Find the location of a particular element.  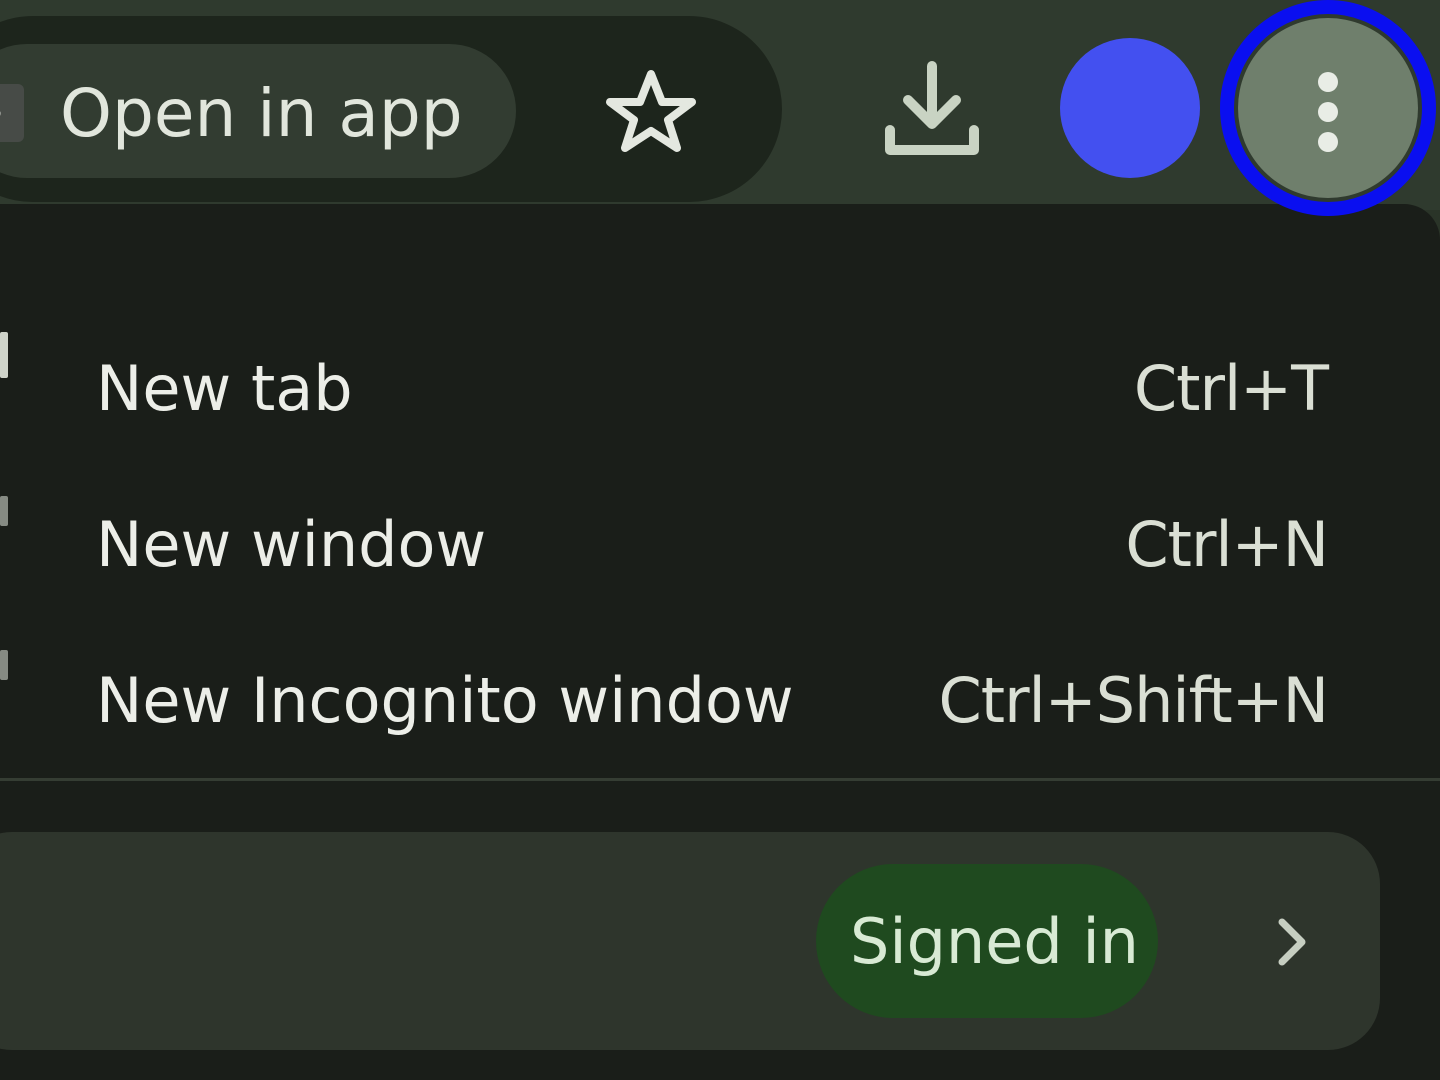

menu-item-shortcut: Ctrl+Shift+N is located at coordinates (1133, 700).